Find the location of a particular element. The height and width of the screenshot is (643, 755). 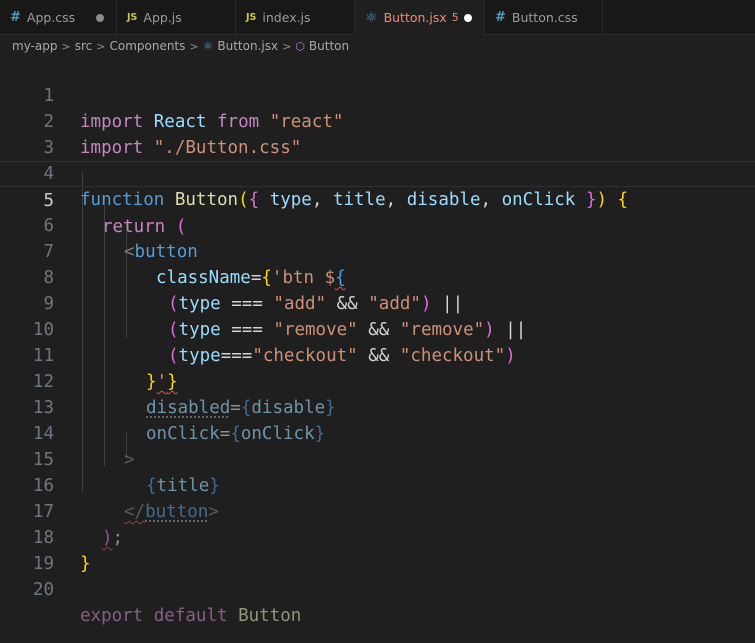

tab-app-css: # App.css is located at coordinates (58, 17).